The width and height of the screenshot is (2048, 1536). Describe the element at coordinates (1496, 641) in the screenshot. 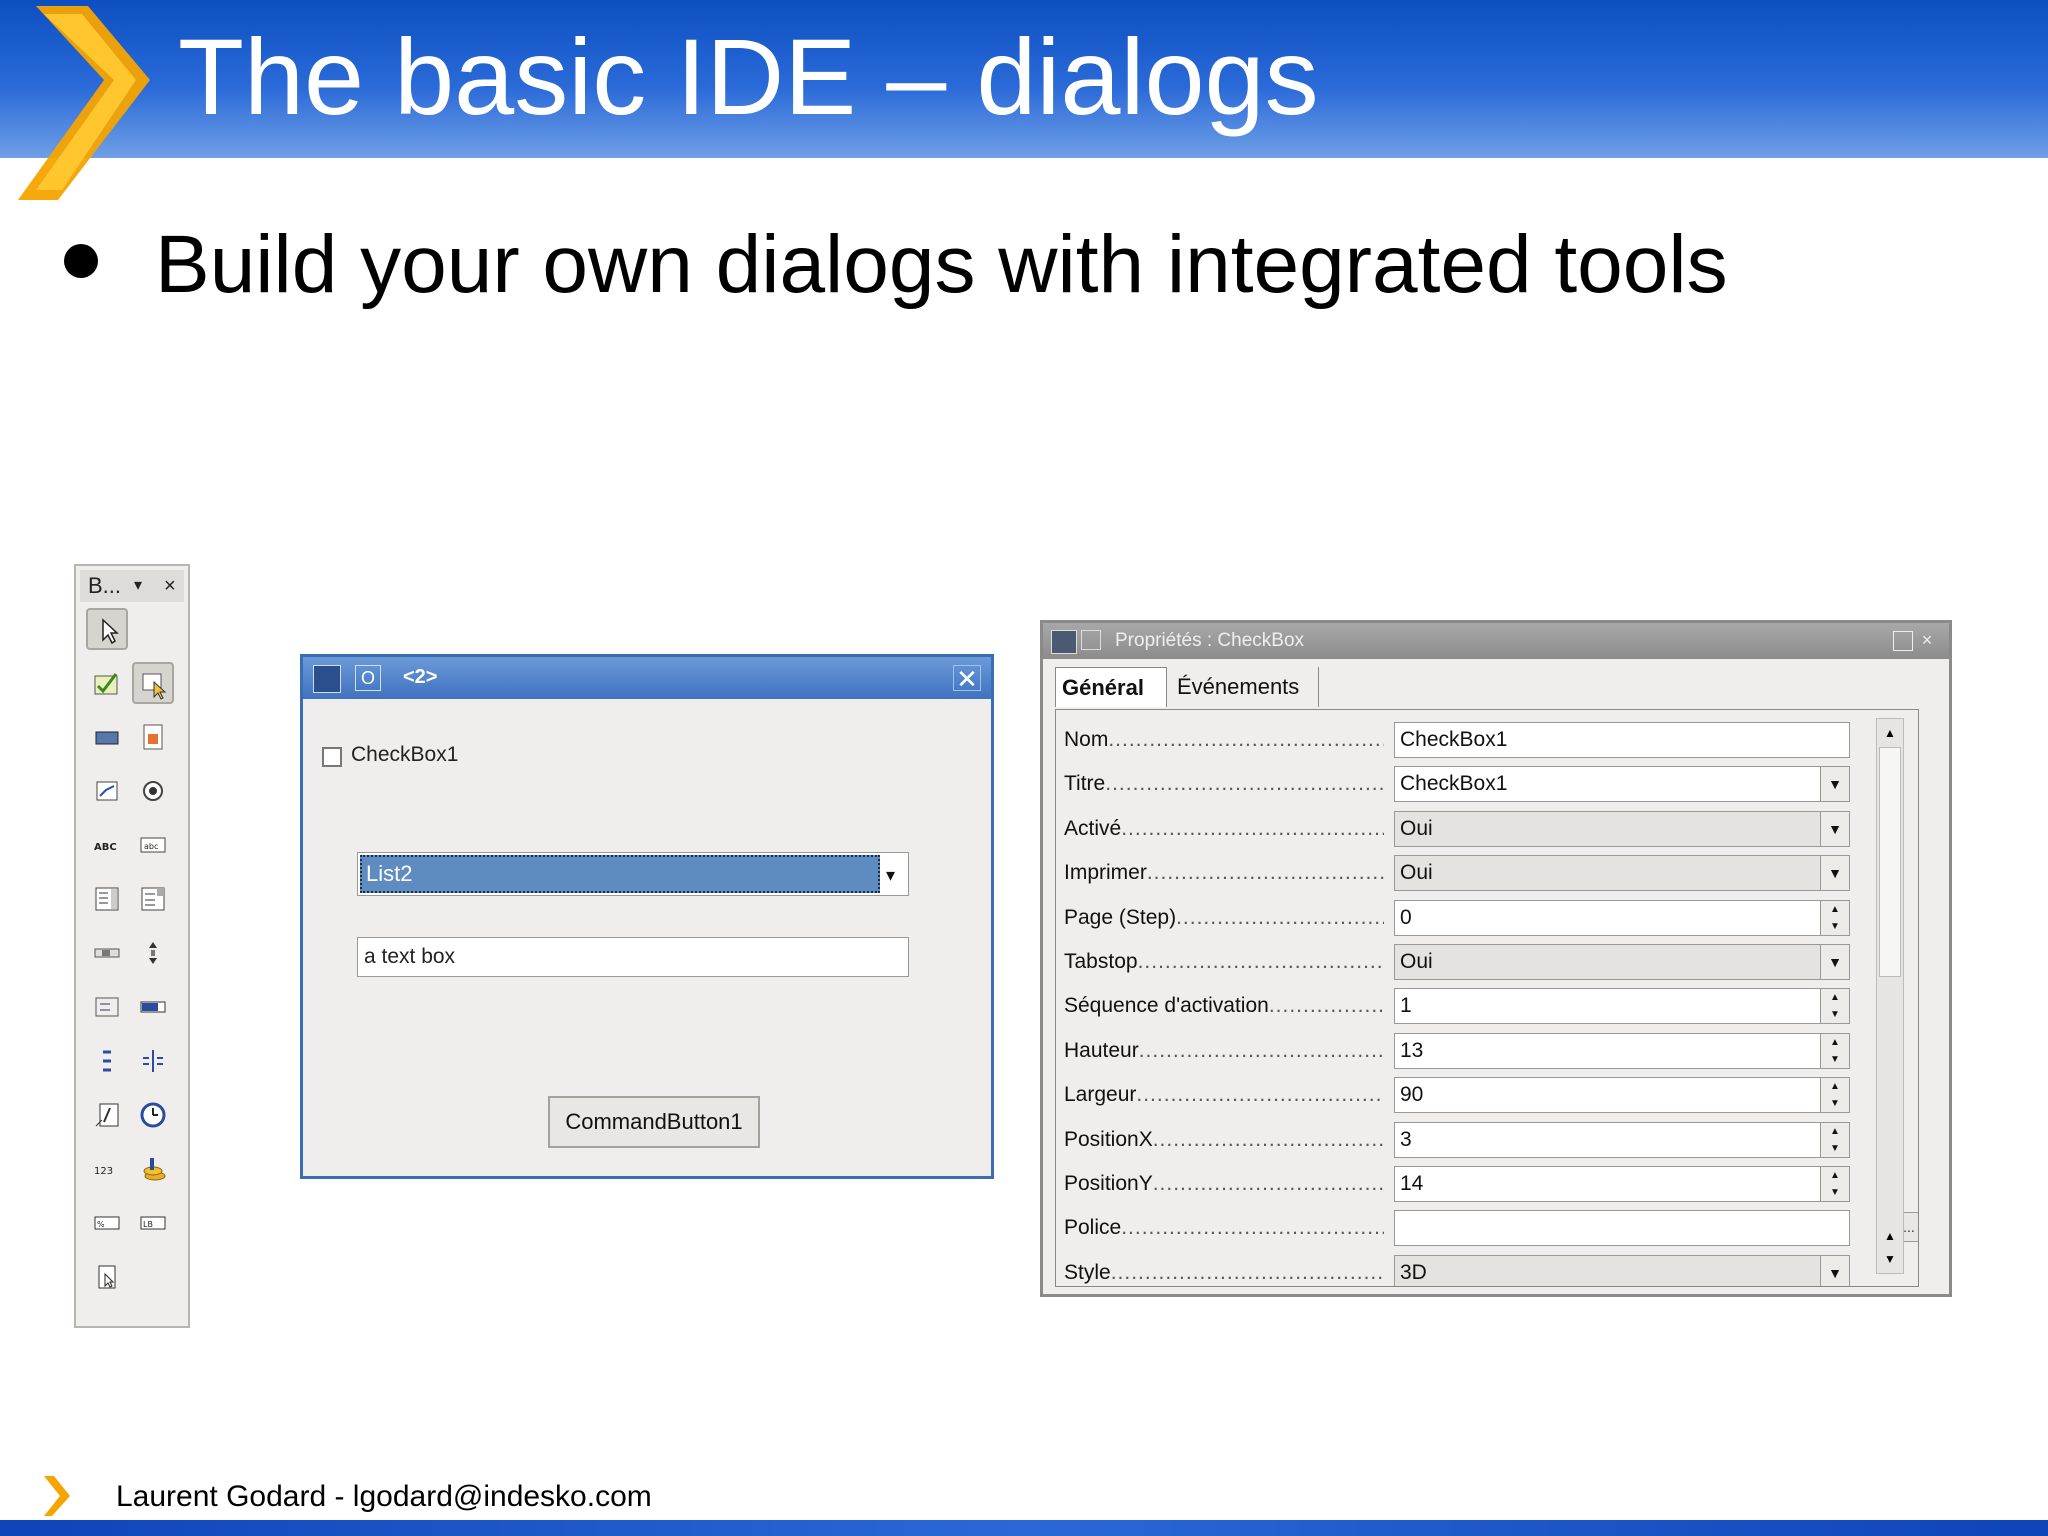

I see `properties-titlebar: Propriétés : CheckBox ×` at that location.